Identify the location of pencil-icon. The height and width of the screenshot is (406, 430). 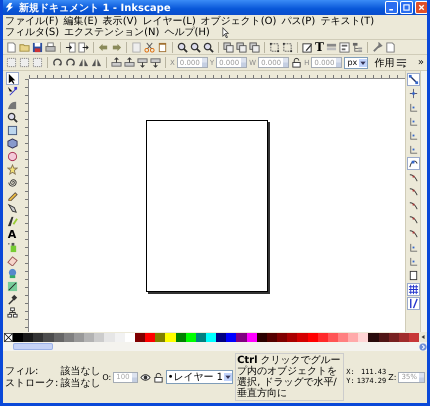
(12, 195).